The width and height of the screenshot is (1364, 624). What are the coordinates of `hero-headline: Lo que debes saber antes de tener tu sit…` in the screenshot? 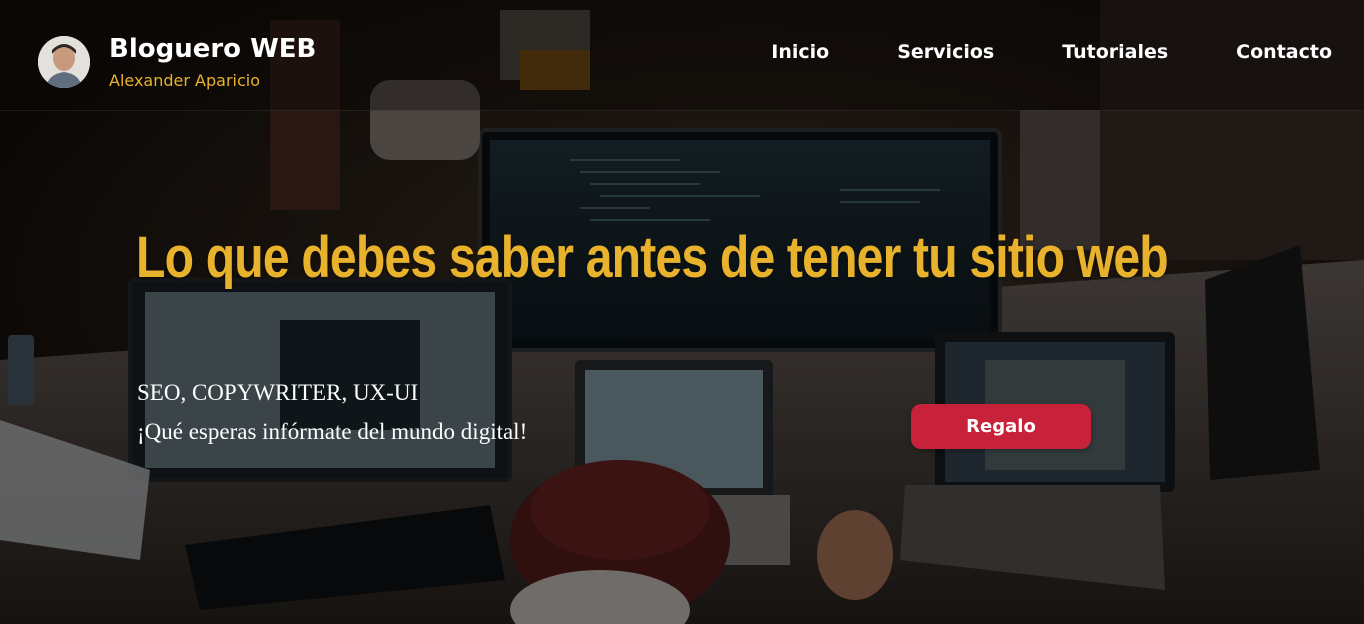 It's located at (652, 257).